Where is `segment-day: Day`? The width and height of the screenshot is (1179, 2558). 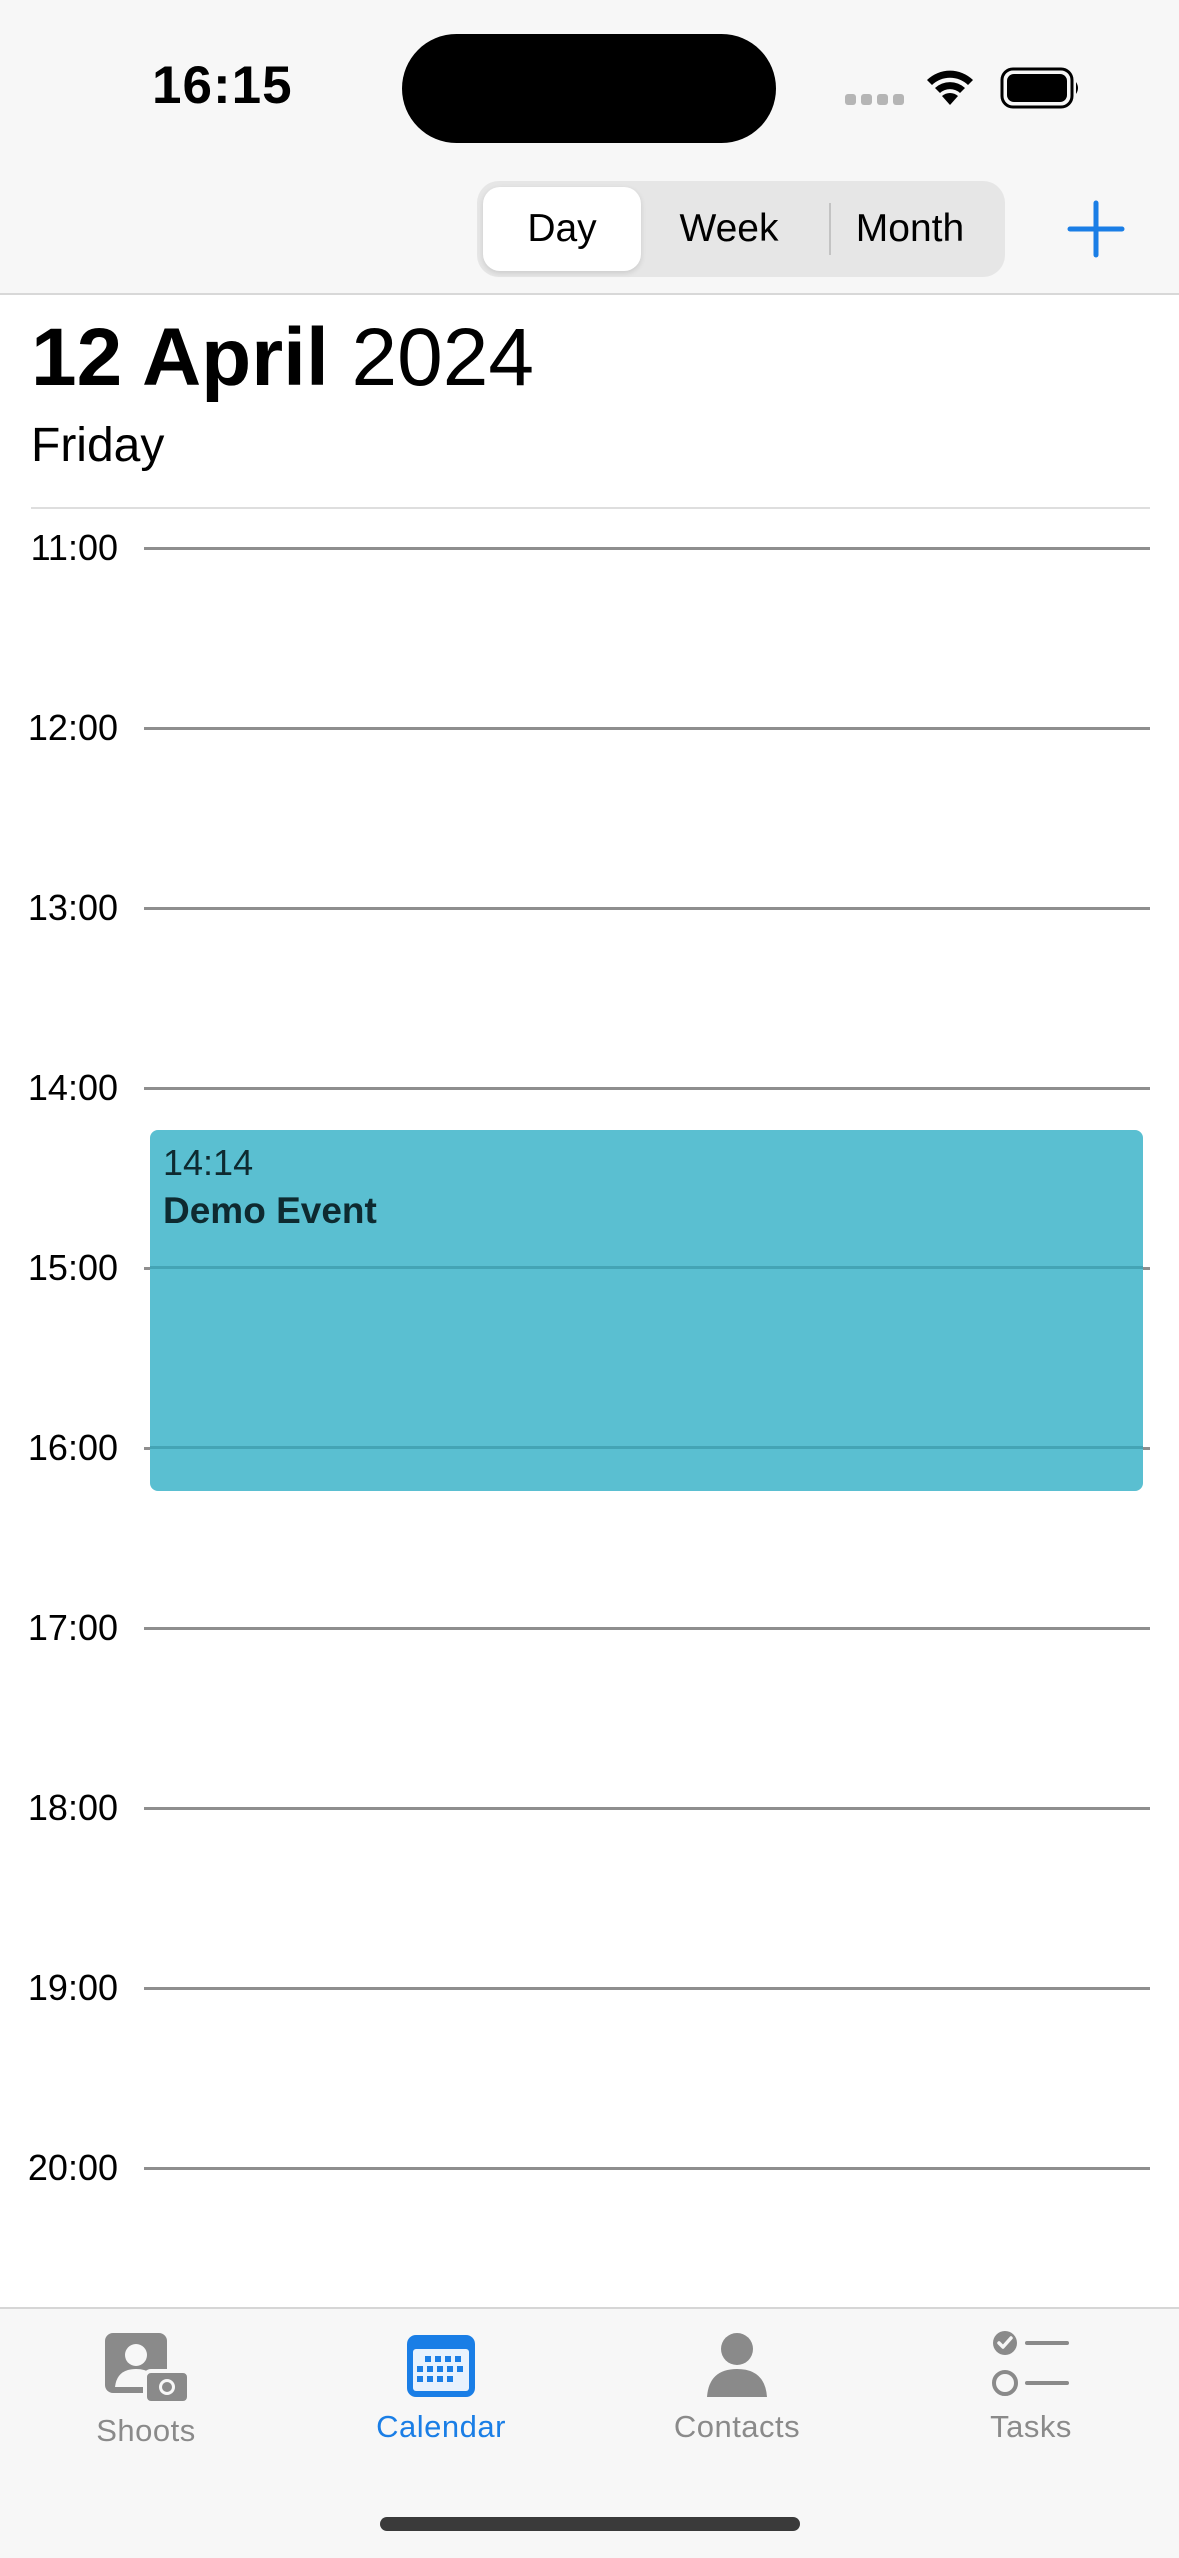 segment-day: Day is located at coordinates (562, 229).